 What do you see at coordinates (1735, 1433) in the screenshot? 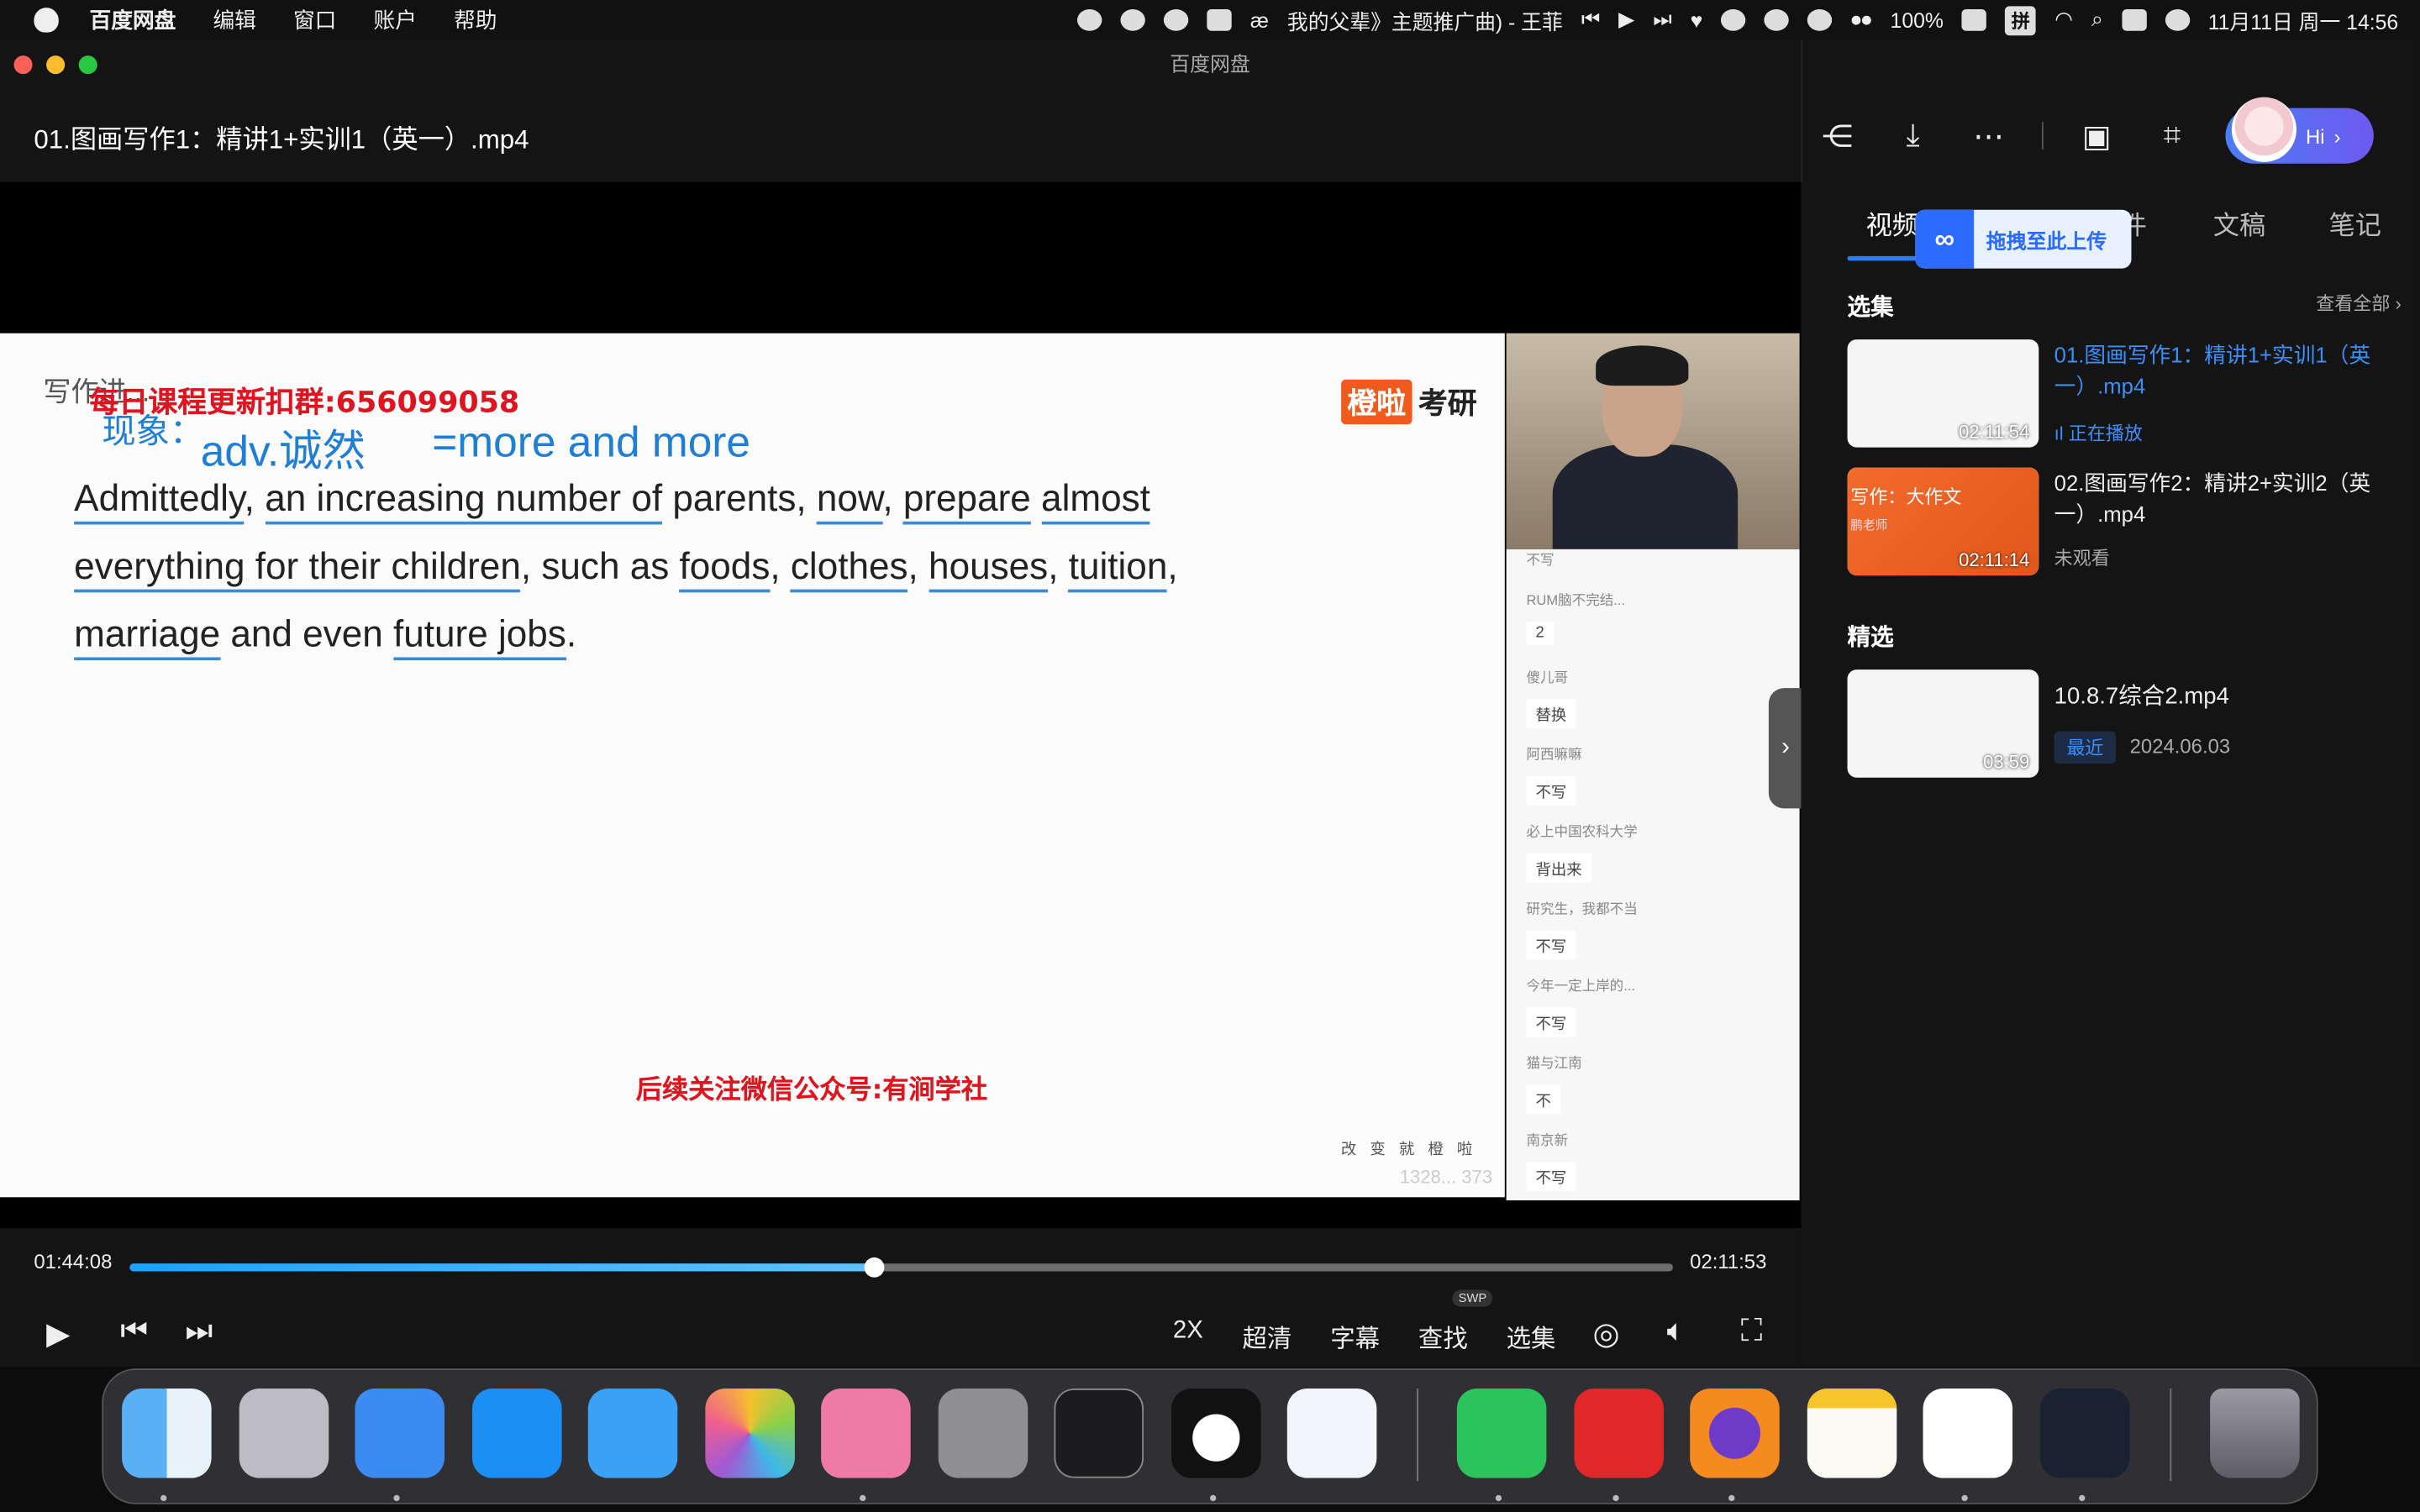
I see `firefox-icon` at bounding box center [1735, 1433].